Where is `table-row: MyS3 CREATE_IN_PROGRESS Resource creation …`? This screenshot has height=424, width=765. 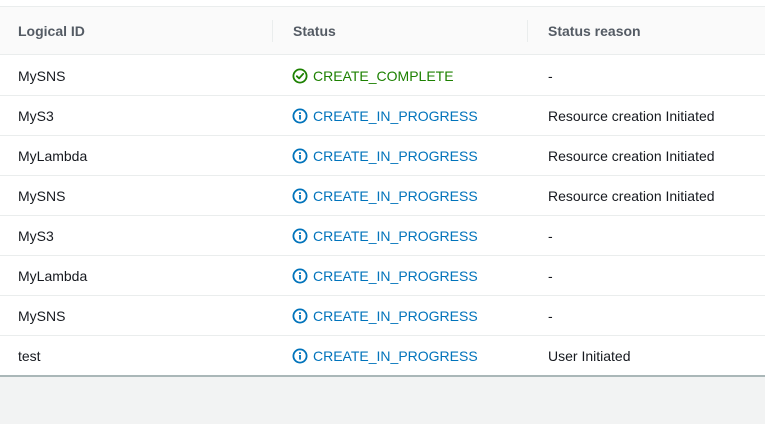 table-row: MyS3 CREATE_IN_PROGRESS Resource creation … is located at coordinates (382, 116).